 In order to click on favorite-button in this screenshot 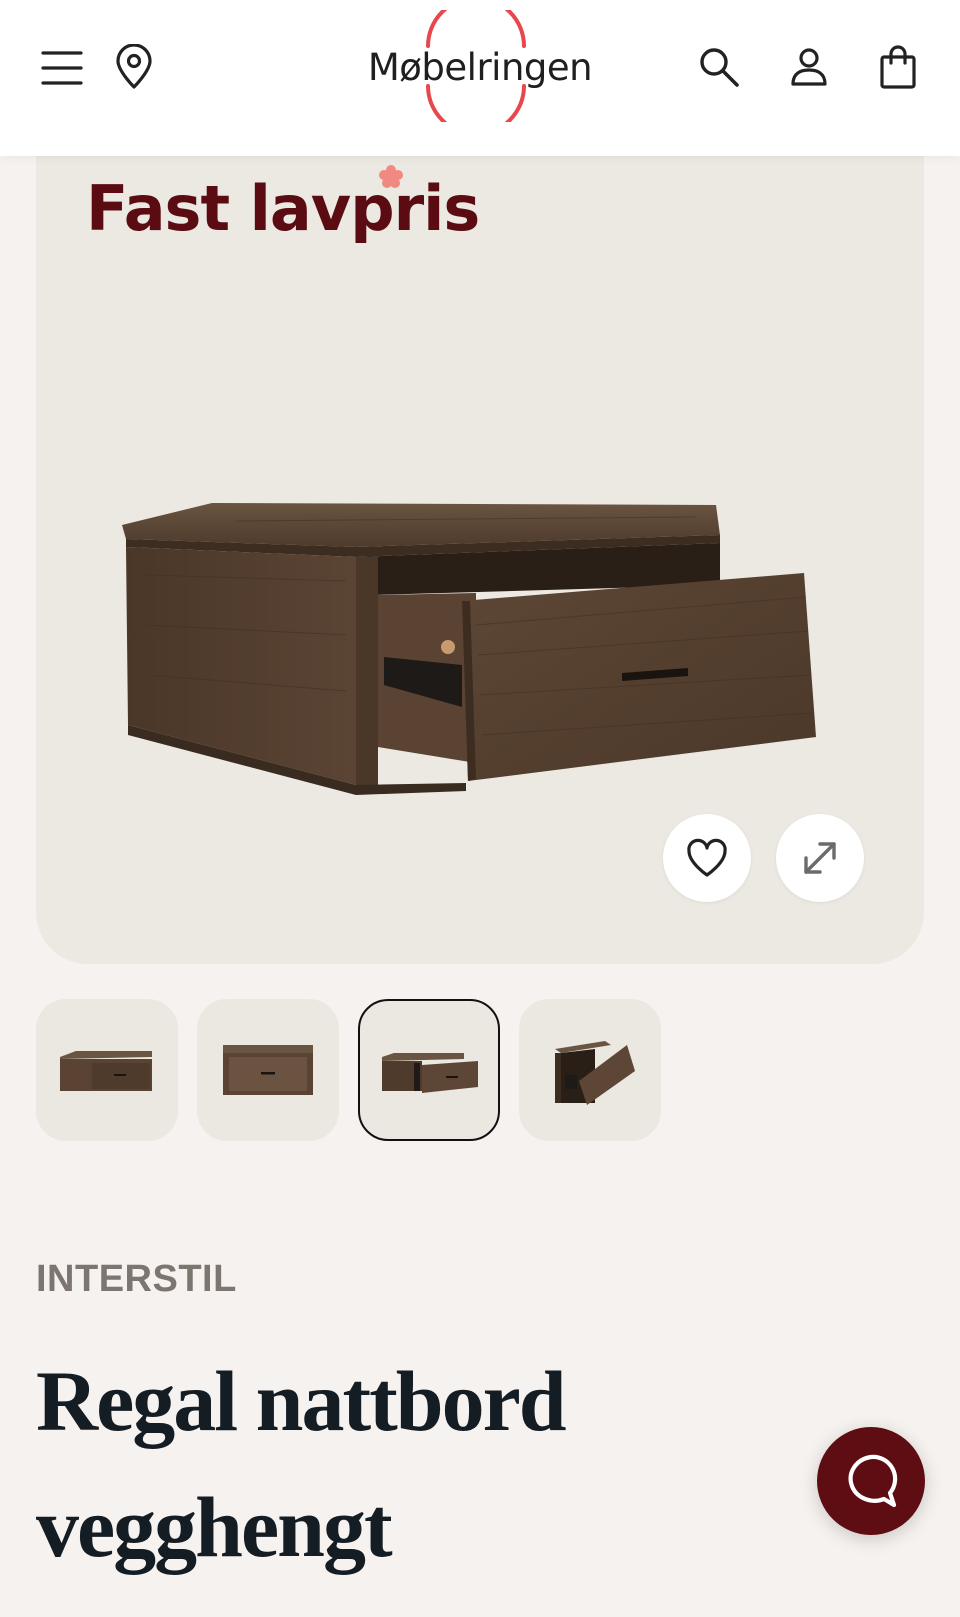, I will do `click(707, 858)`.